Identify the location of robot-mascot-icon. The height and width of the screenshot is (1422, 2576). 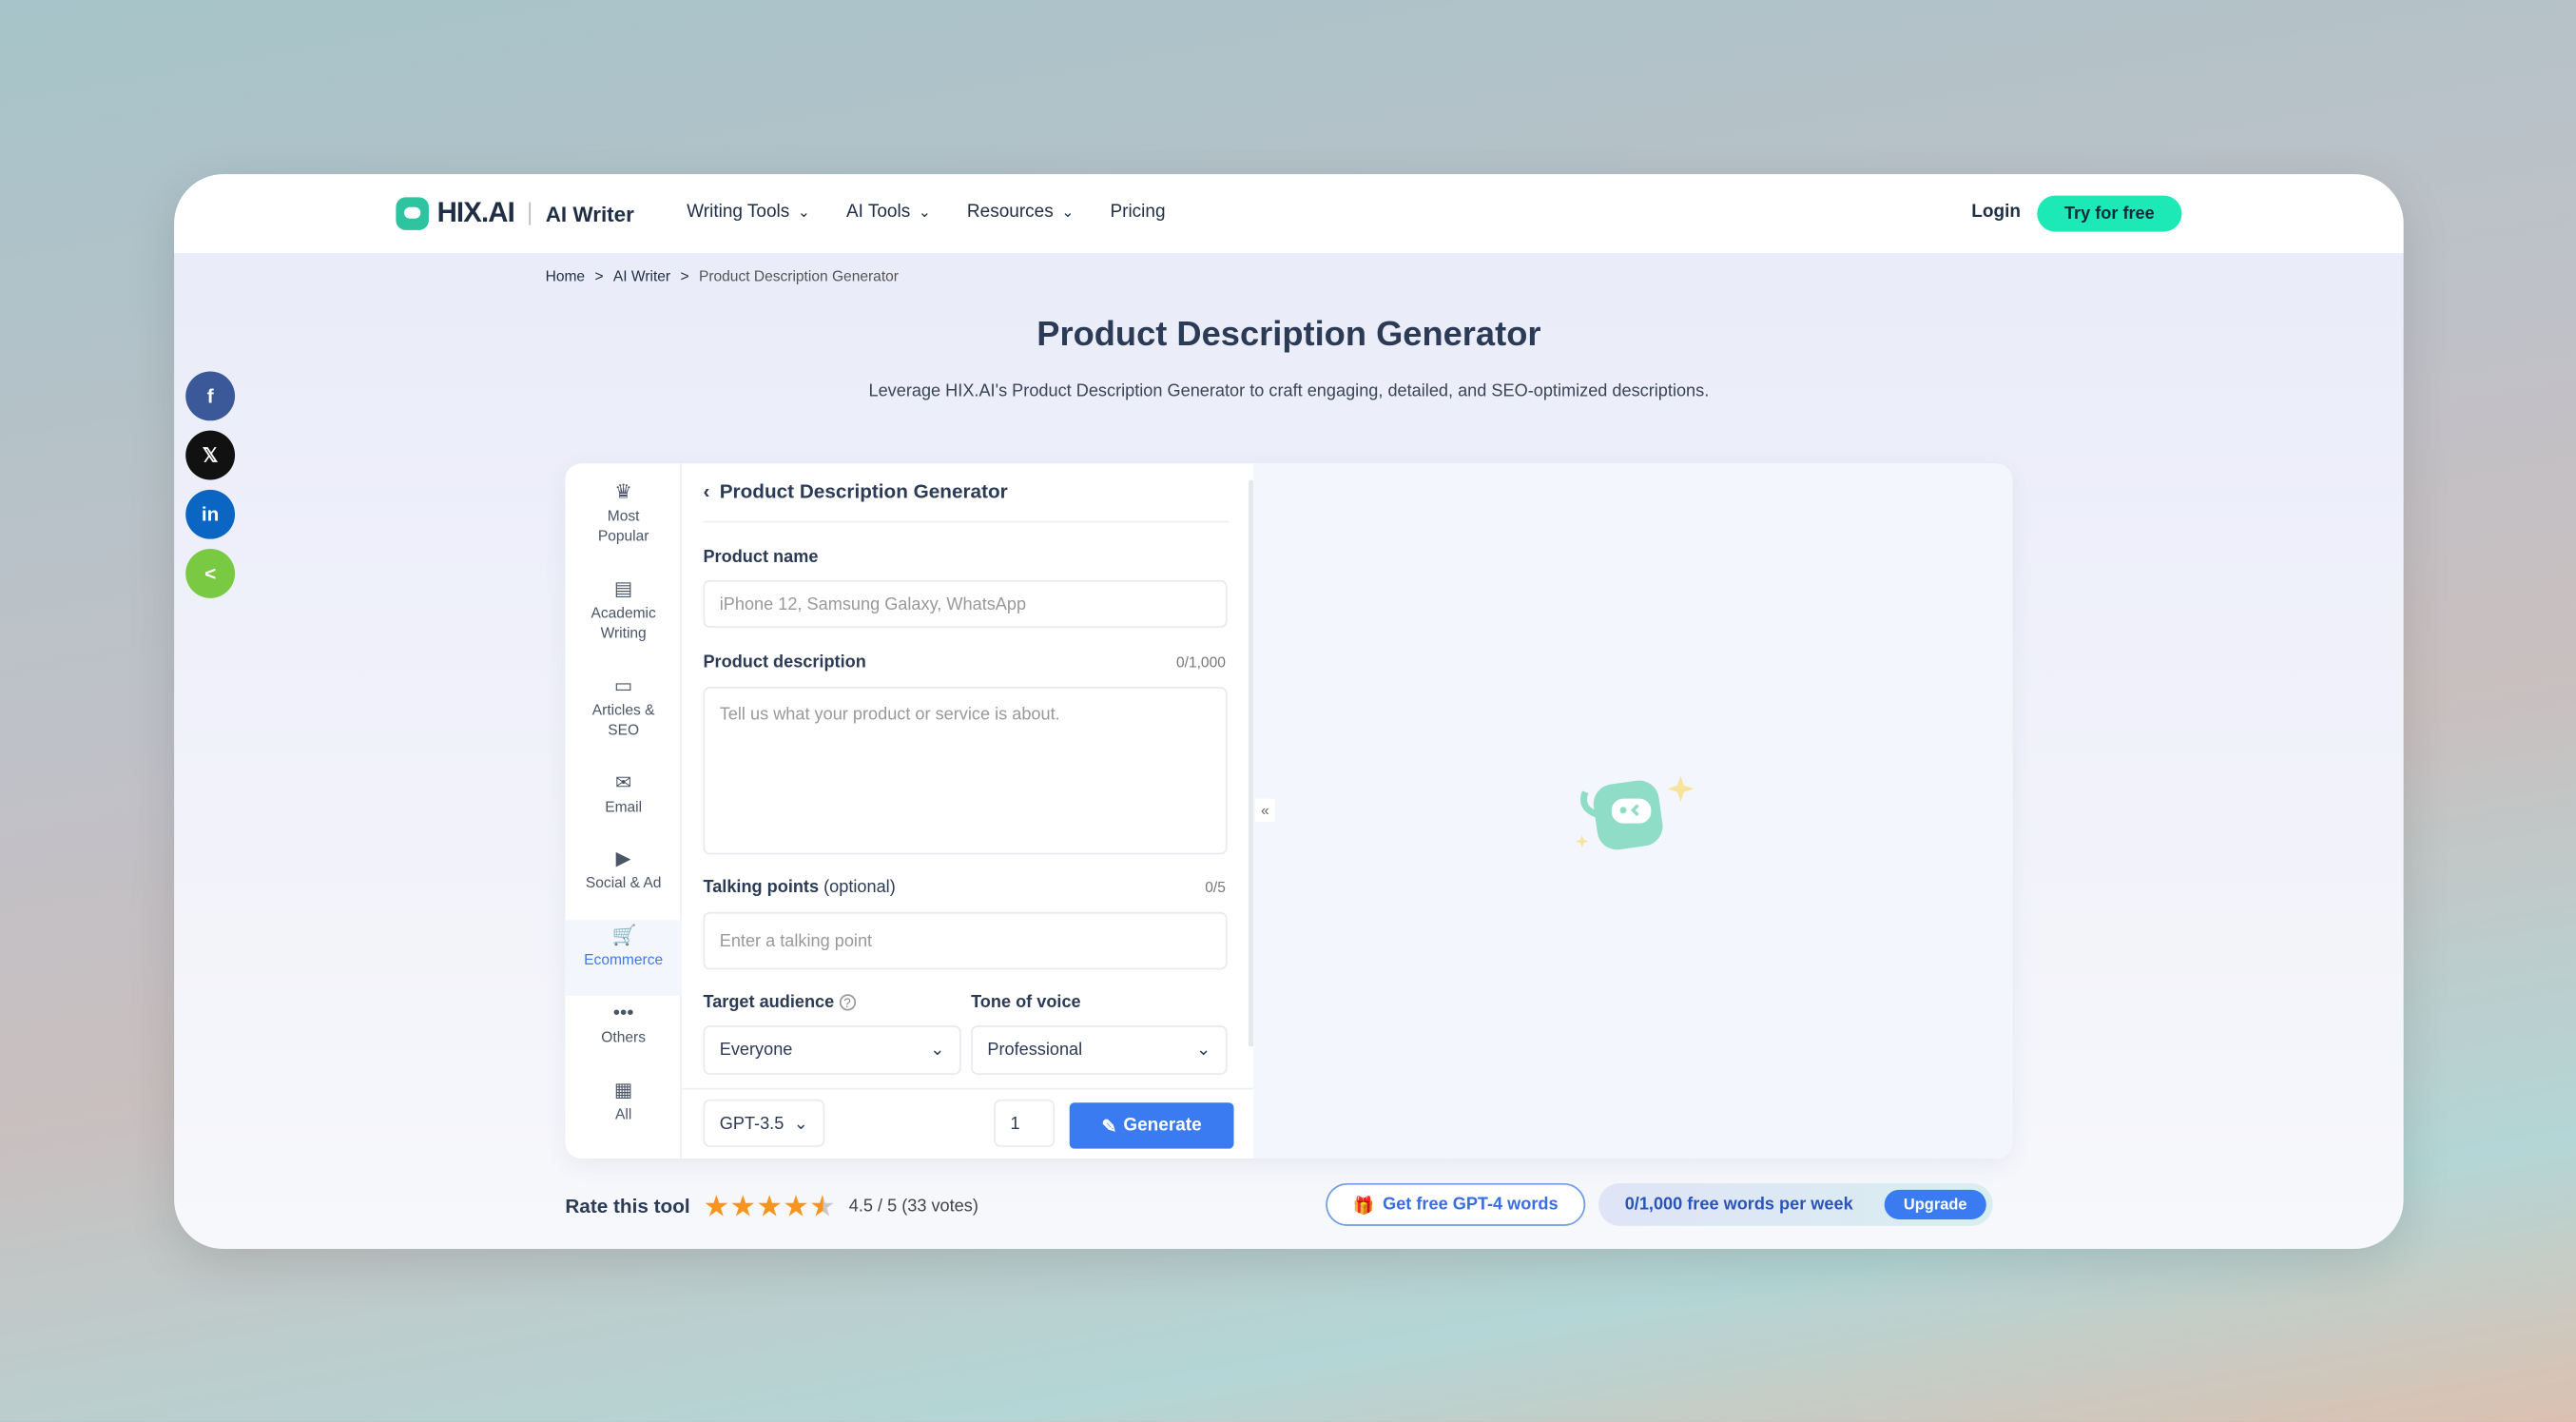
(1635, 812).